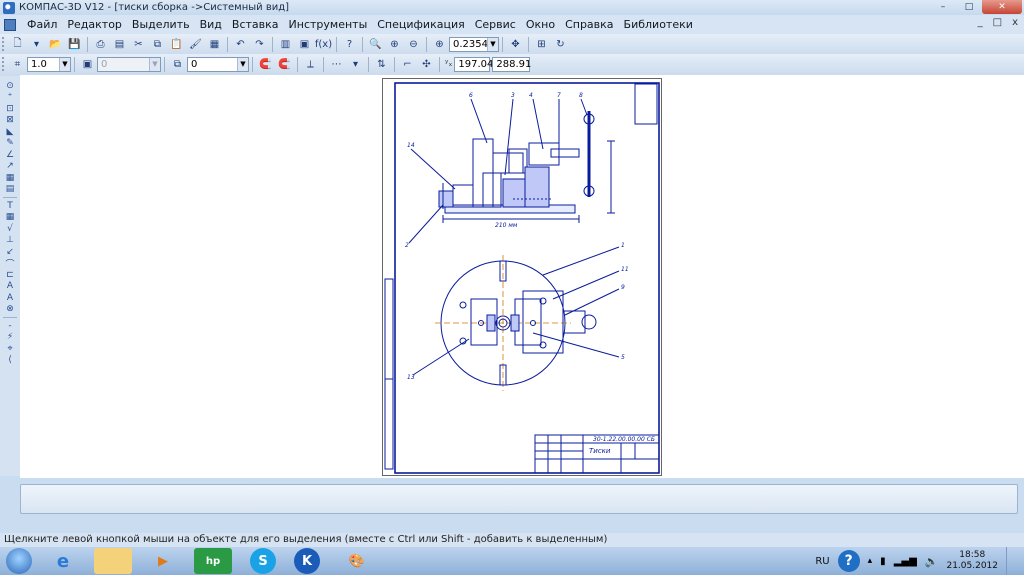 The width and height of the screenshot is (1024, 575). Describe the element at coordinates (10, 121) in the screenshot. I see `hatch-icon: ⊠` at that location.